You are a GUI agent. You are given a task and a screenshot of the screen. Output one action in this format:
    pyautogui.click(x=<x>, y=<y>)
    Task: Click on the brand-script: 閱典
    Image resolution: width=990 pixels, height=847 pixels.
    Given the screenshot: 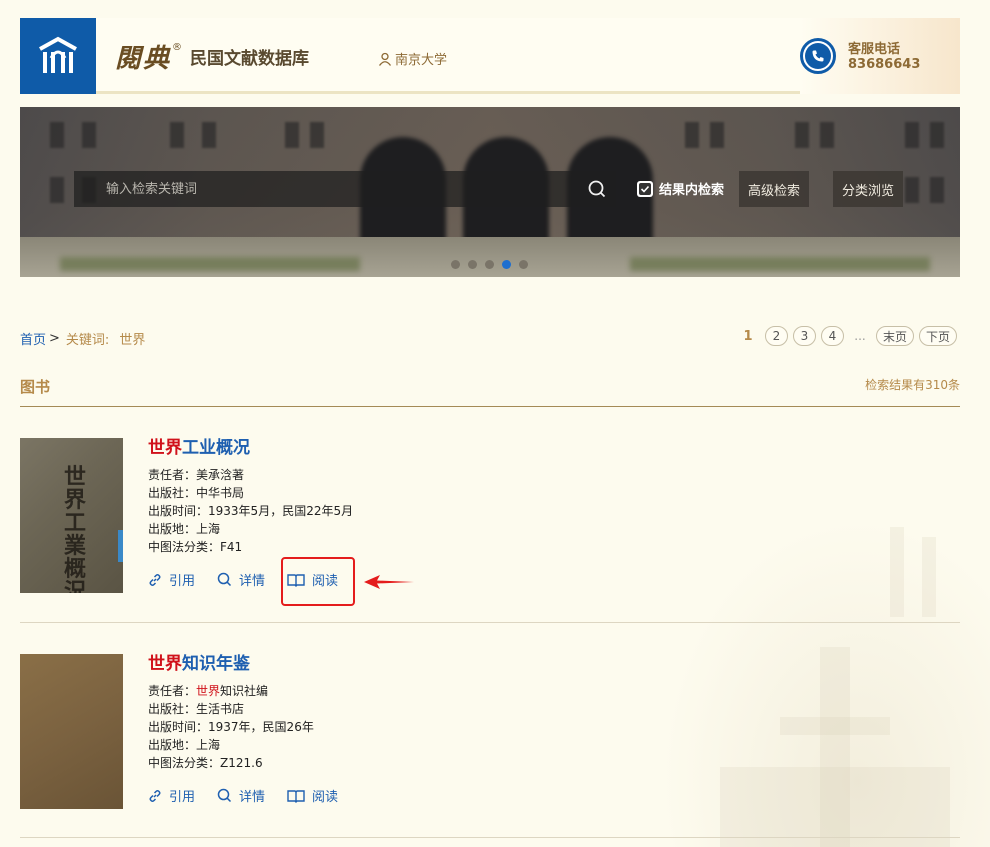 What is the action you would take?
    pyautogui.click(x=143, y=58)
    